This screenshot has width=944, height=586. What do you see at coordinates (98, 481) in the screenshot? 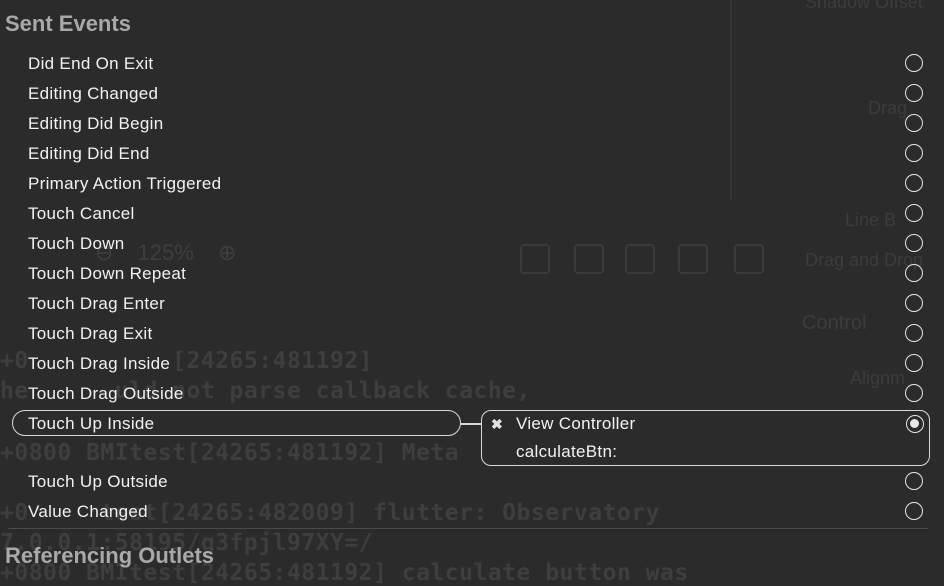
I see `event-label: Touch Up Outside` at bounding box center [98, 481].